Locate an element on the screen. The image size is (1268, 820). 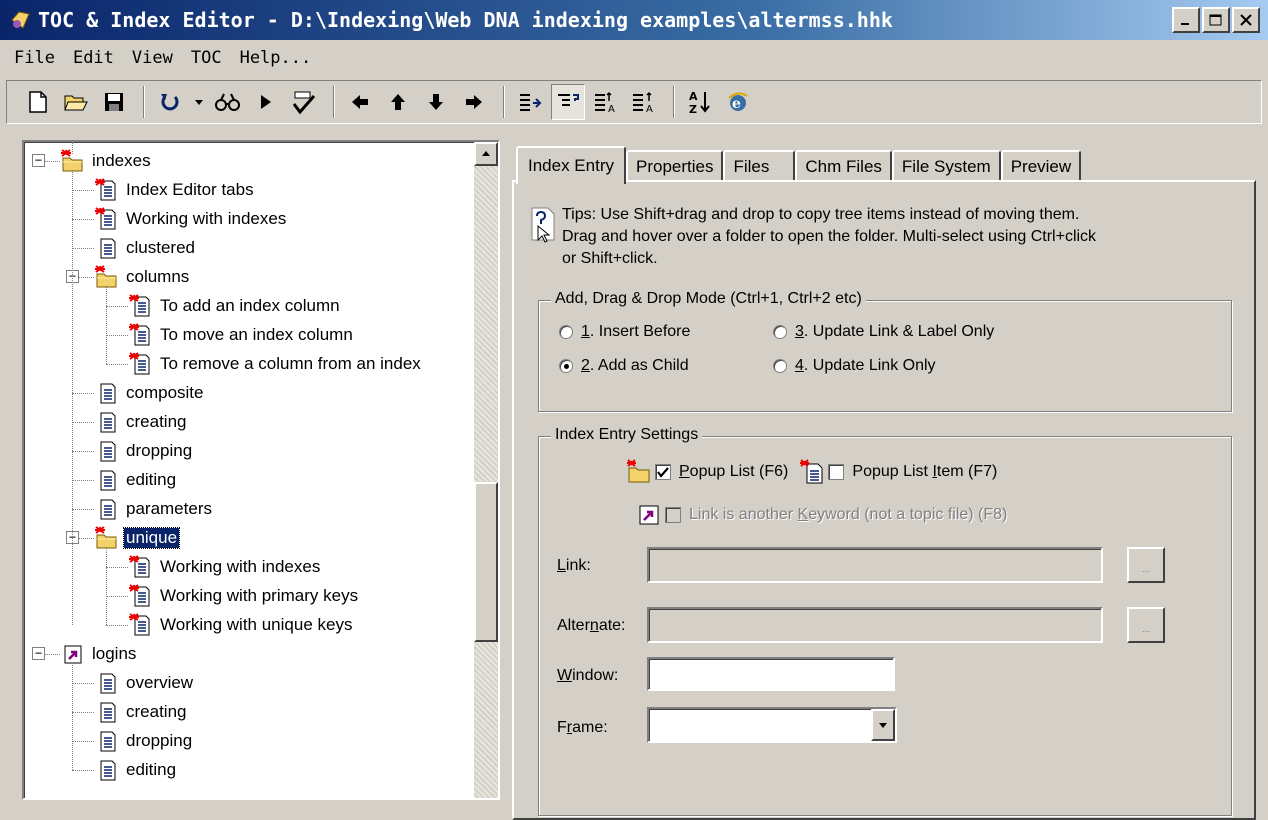
move-up-button is located at coordinates (398, 102).